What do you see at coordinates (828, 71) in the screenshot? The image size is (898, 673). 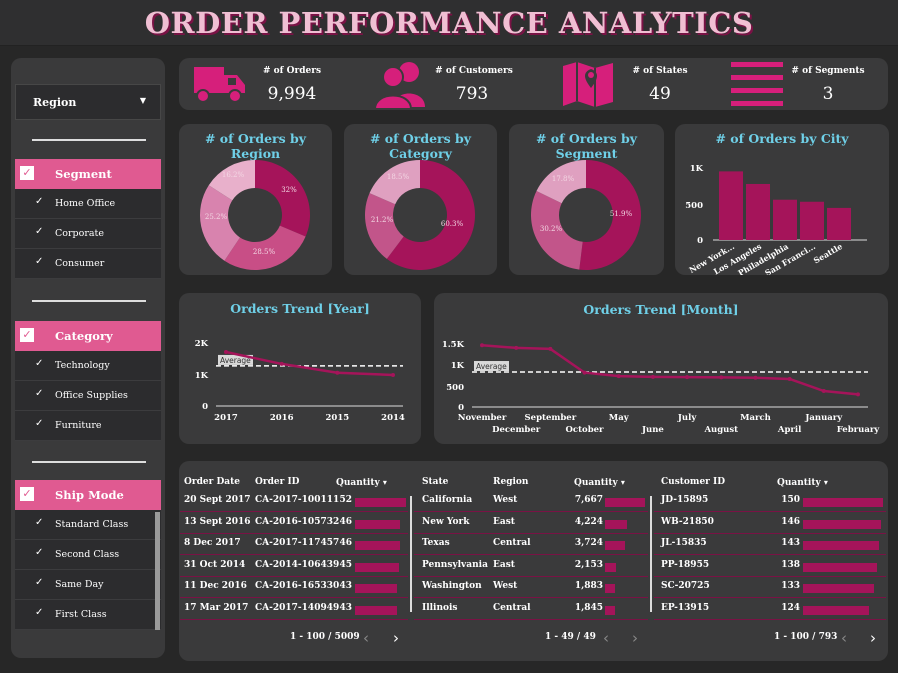 I see `kpi-segments-label: # of Segments` at bounding box center [828, 71].